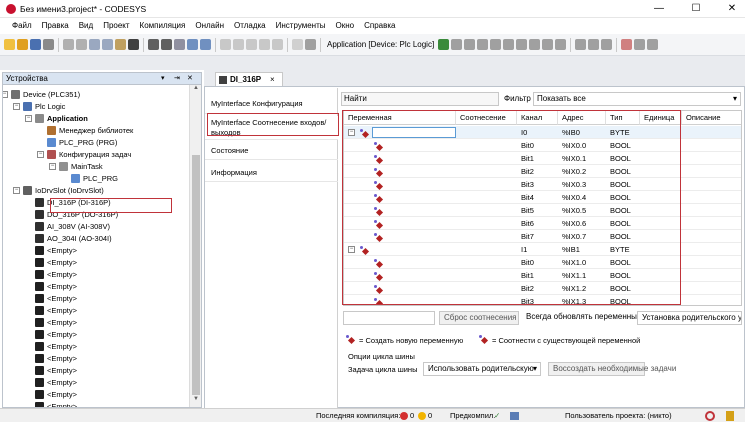 The height and width of the screenshot is (422, 745). I want to click on reset-mapping-button: Сброс соотнесения, so click(479, 318).